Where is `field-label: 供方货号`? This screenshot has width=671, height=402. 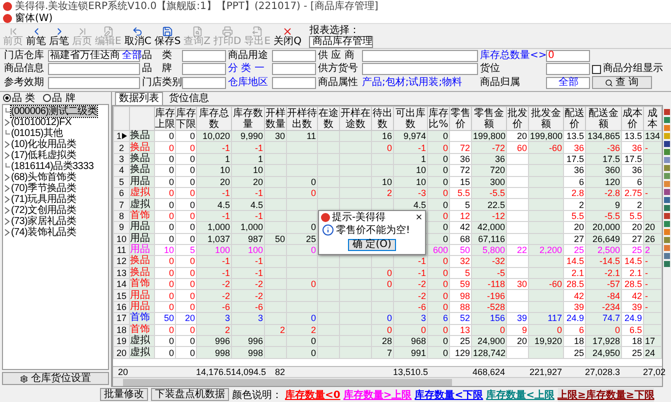 field-label: 供方货号 is located at coordinates (338, 69).